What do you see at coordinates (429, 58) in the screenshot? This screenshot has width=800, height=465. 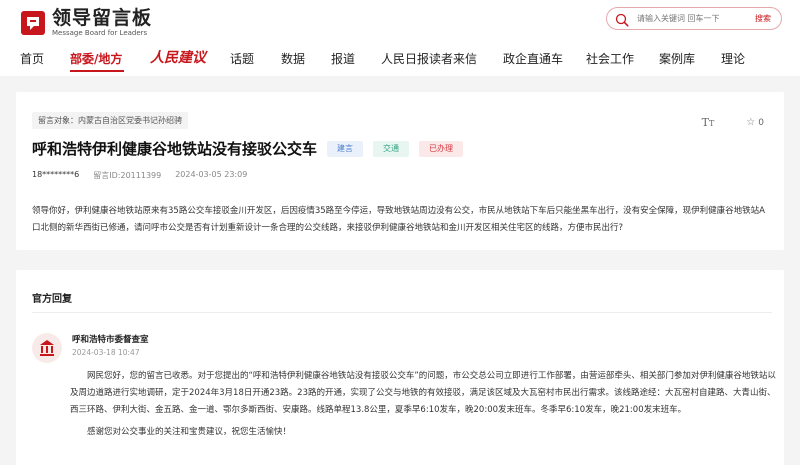 I see `nav-readers-letters: 人民日报读者来信` at bounding box center [429, 58].